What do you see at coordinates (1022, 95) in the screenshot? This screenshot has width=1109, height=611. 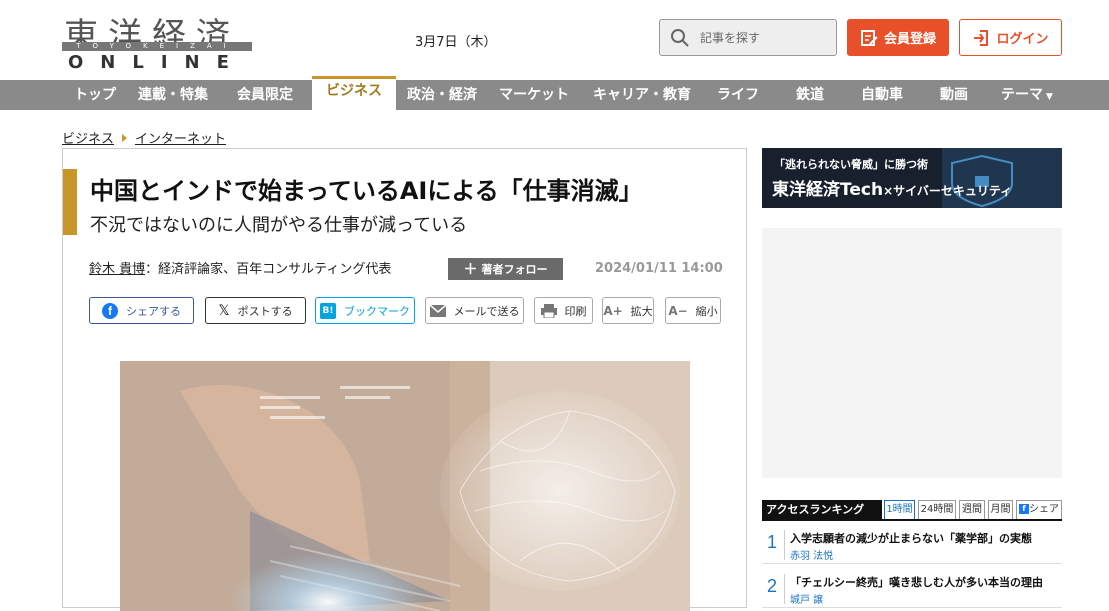 I see `nav-theme-label: テーマ` at bounding box center [1022, 95].